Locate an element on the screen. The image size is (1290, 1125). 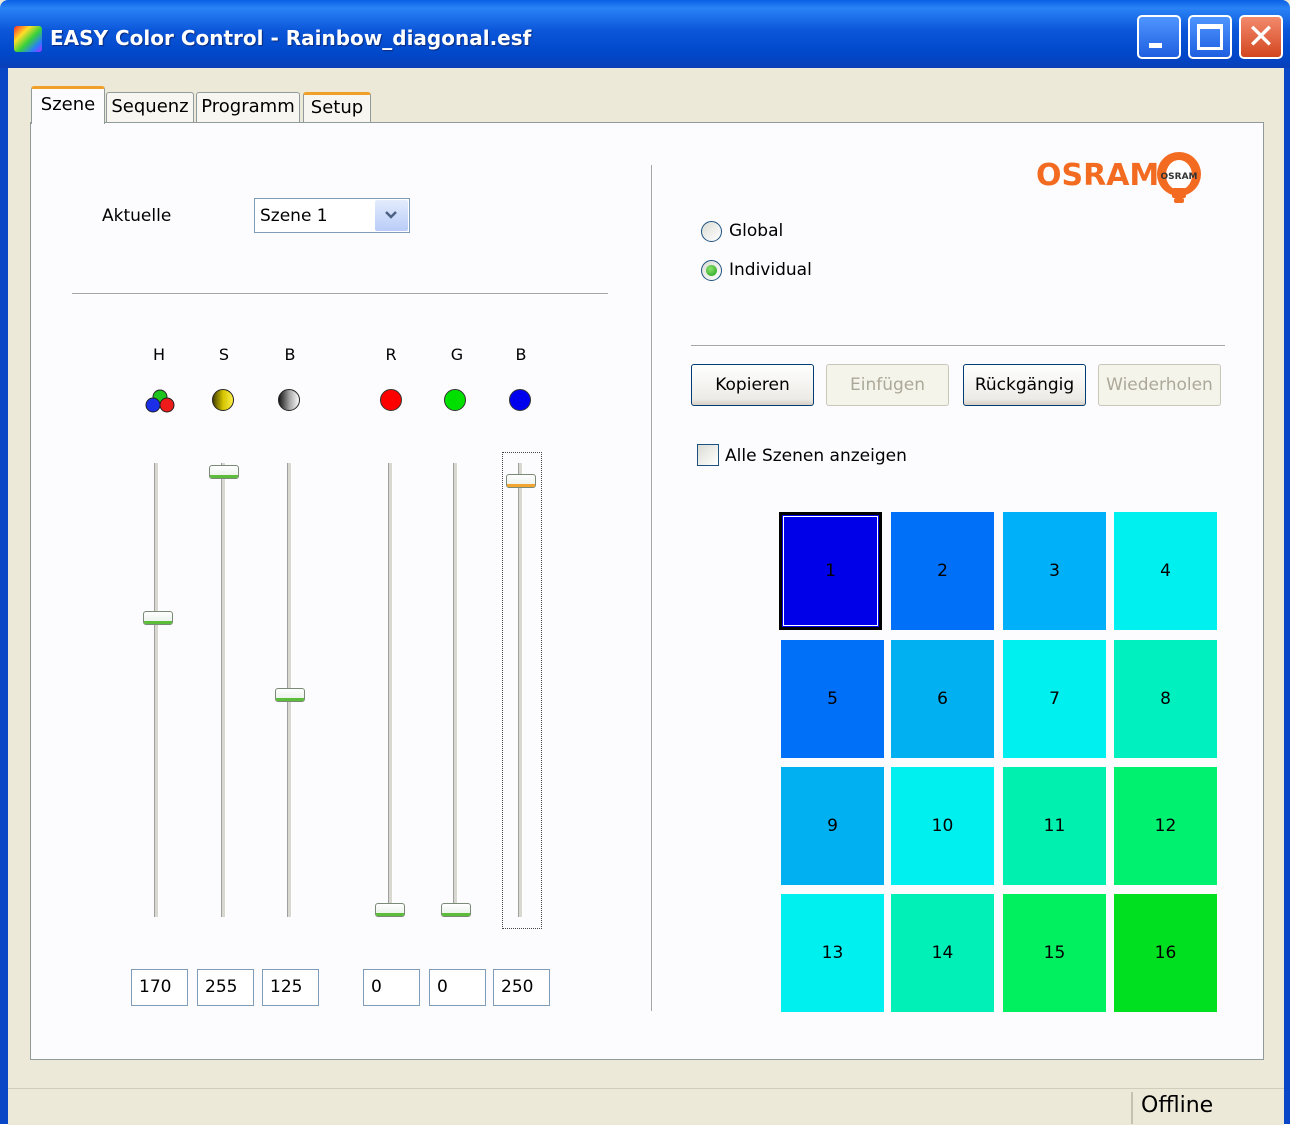
blue-slider-thumb is located at coordinates (521, 481).